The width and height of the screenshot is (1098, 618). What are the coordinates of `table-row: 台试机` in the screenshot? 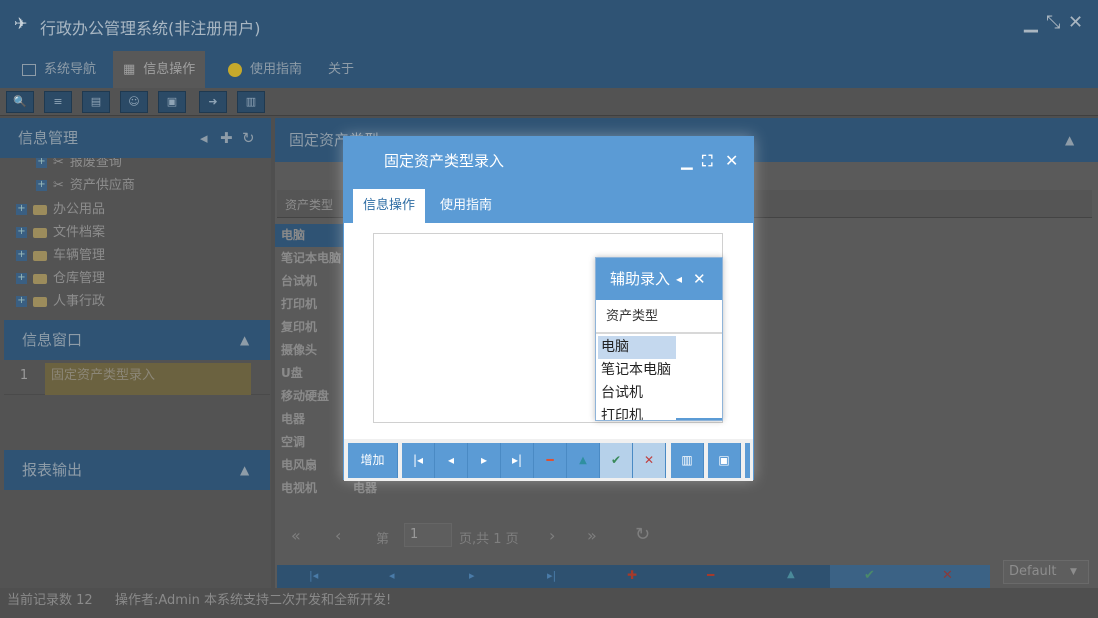 It's located at (310, 281).